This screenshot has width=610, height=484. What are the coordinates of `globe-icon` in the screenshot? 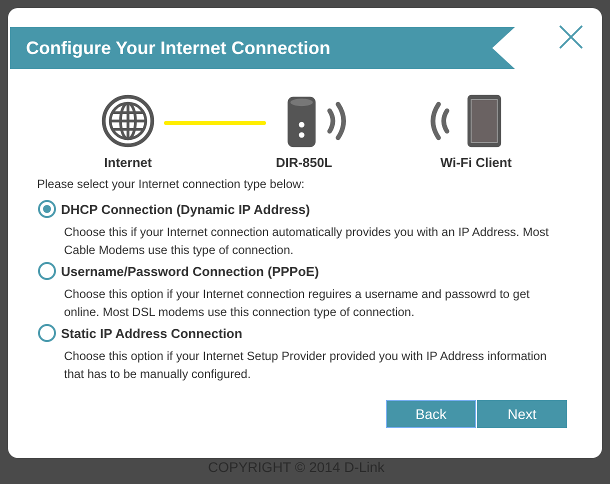 It's located at (128, 121).